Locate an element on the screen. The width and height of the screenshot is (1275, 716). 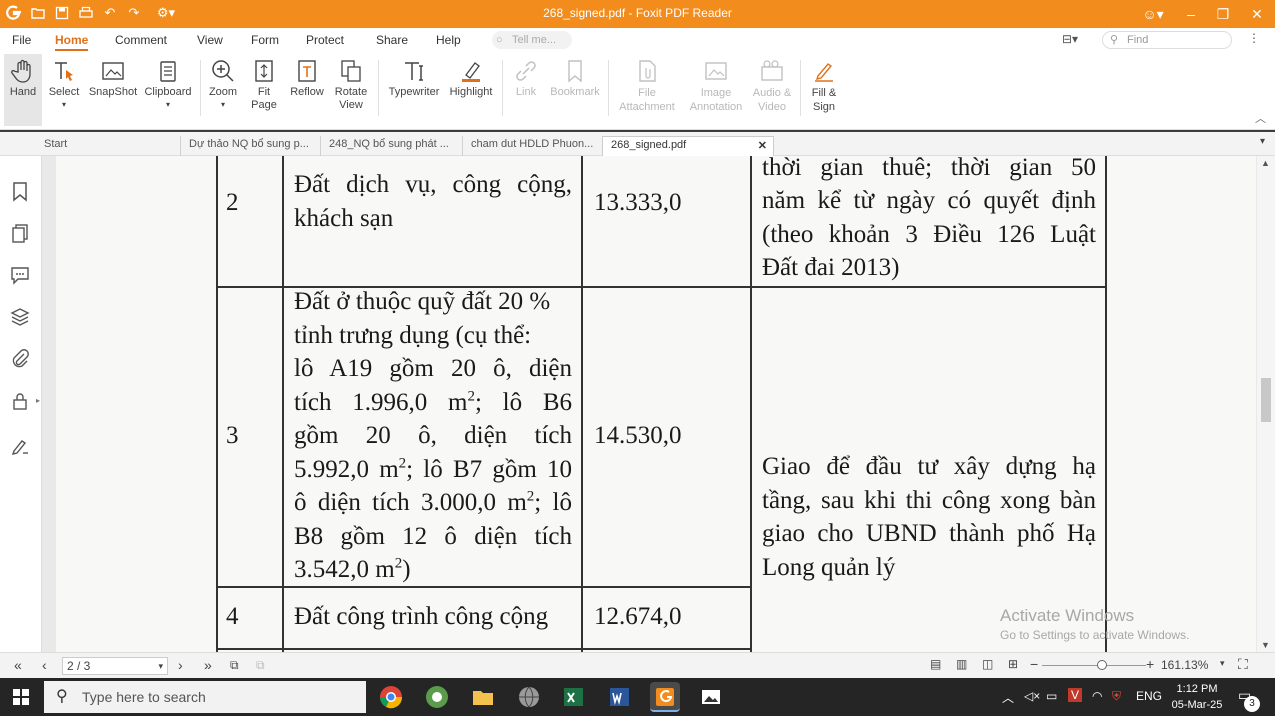
windows-start-icon is located at coordinates (21, 697).